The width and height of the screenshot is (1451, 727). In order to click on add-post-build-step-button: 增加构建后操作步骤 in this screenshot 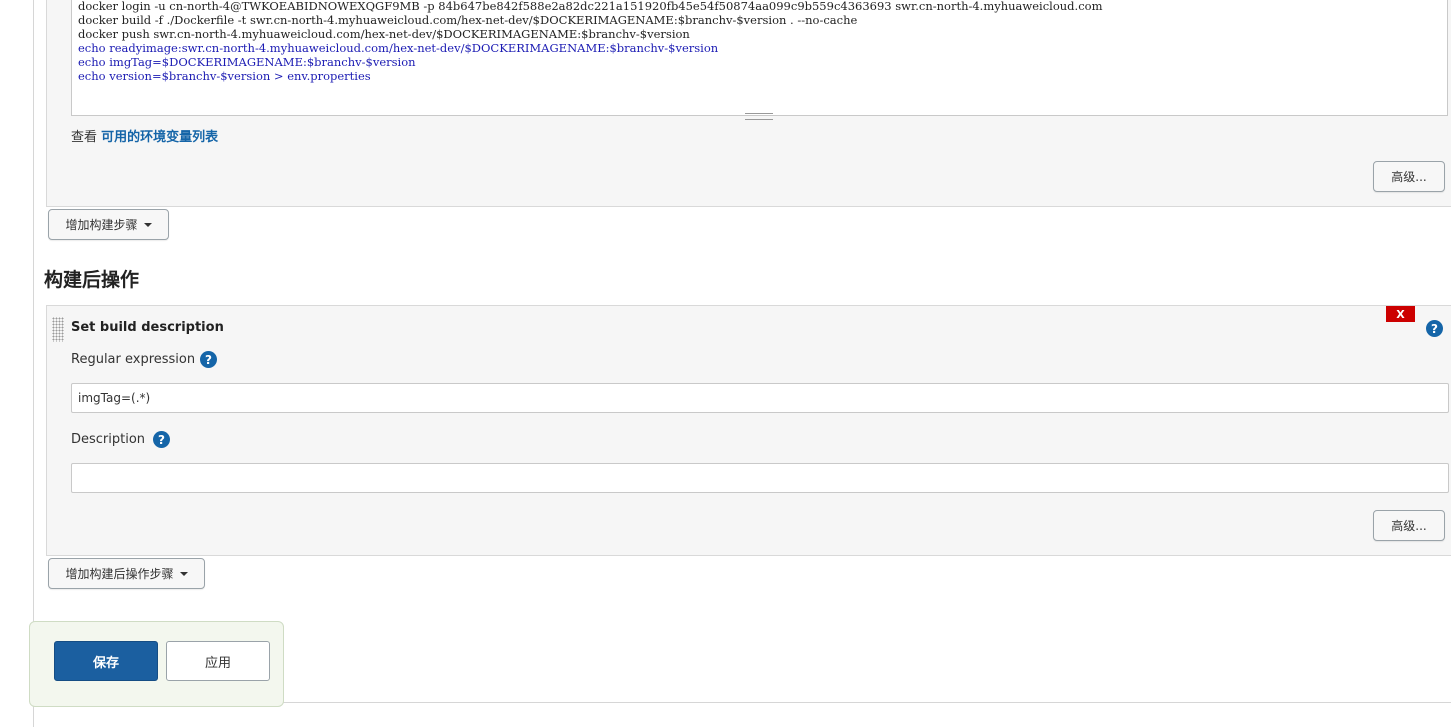, I will do `click(126, 573)`.